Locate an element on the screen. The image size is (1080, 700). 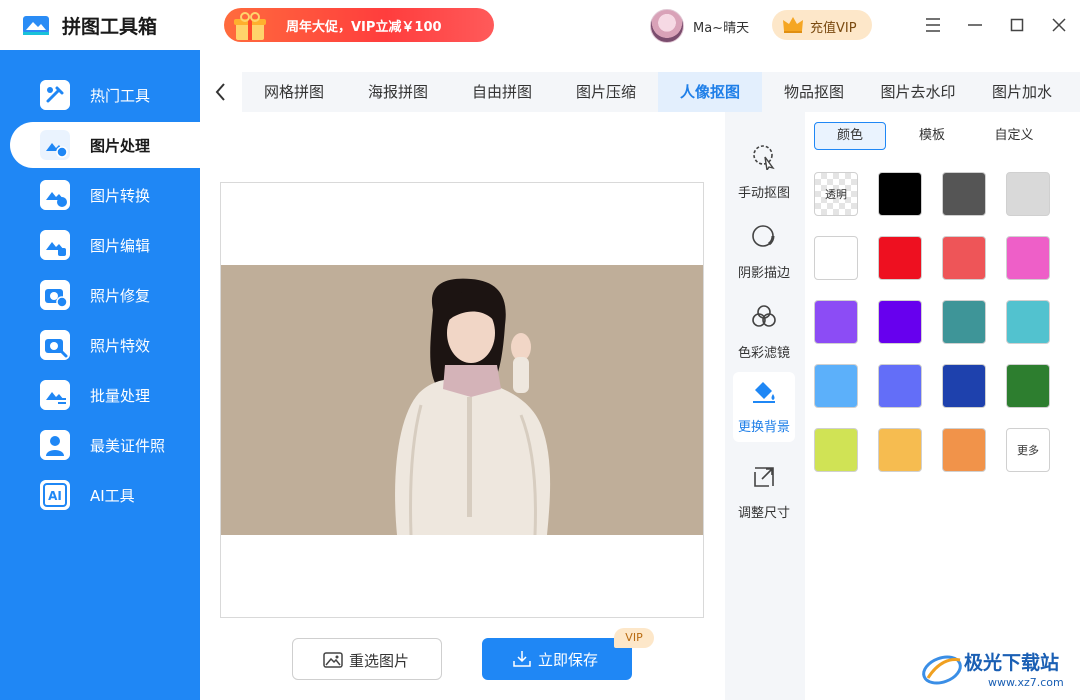
tool-manual-cutout: 手动抠图 is located at coordinates (764, 173).